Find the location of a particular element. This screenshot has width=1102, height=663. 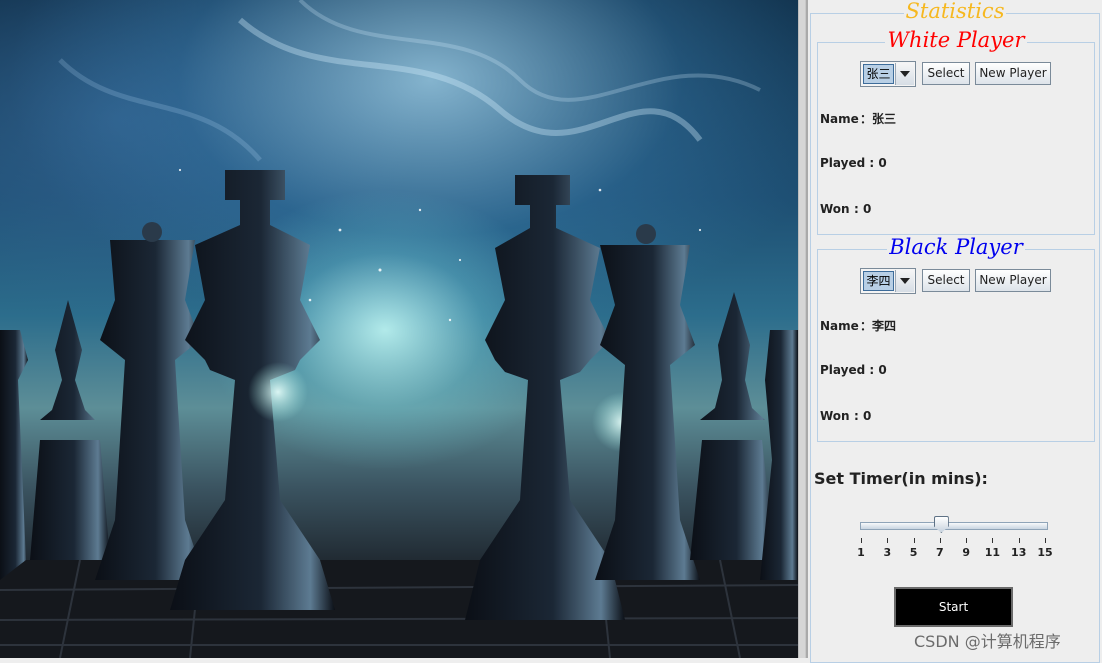

statistics-title: Statistics is located at coordinates (955, 11).